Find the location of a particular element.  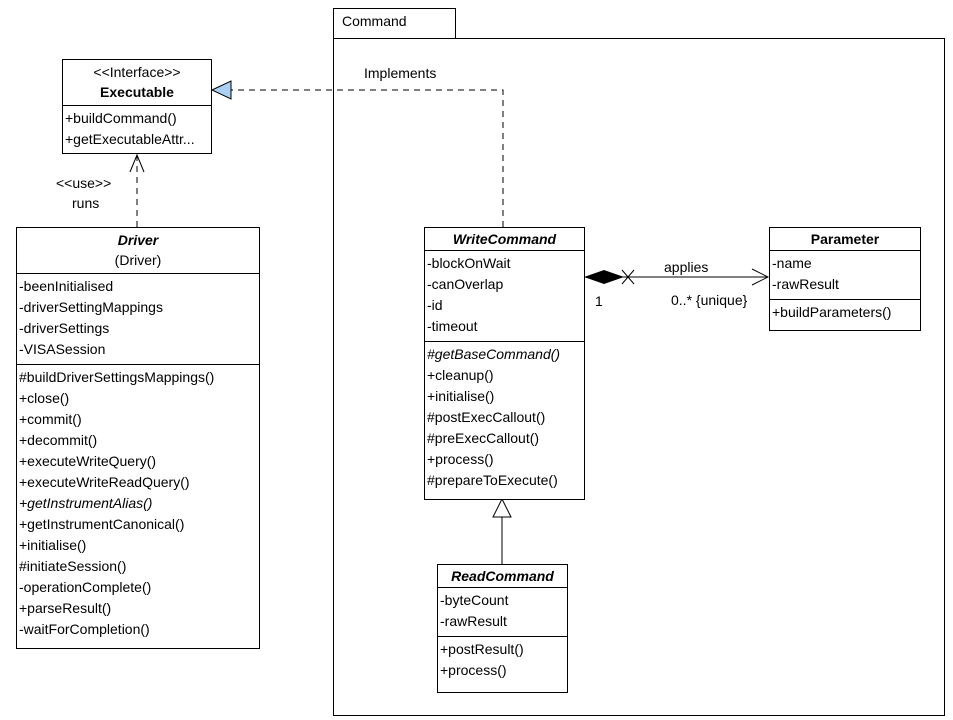

attribute: -beenInitialised is located at coordinates (66, 286).